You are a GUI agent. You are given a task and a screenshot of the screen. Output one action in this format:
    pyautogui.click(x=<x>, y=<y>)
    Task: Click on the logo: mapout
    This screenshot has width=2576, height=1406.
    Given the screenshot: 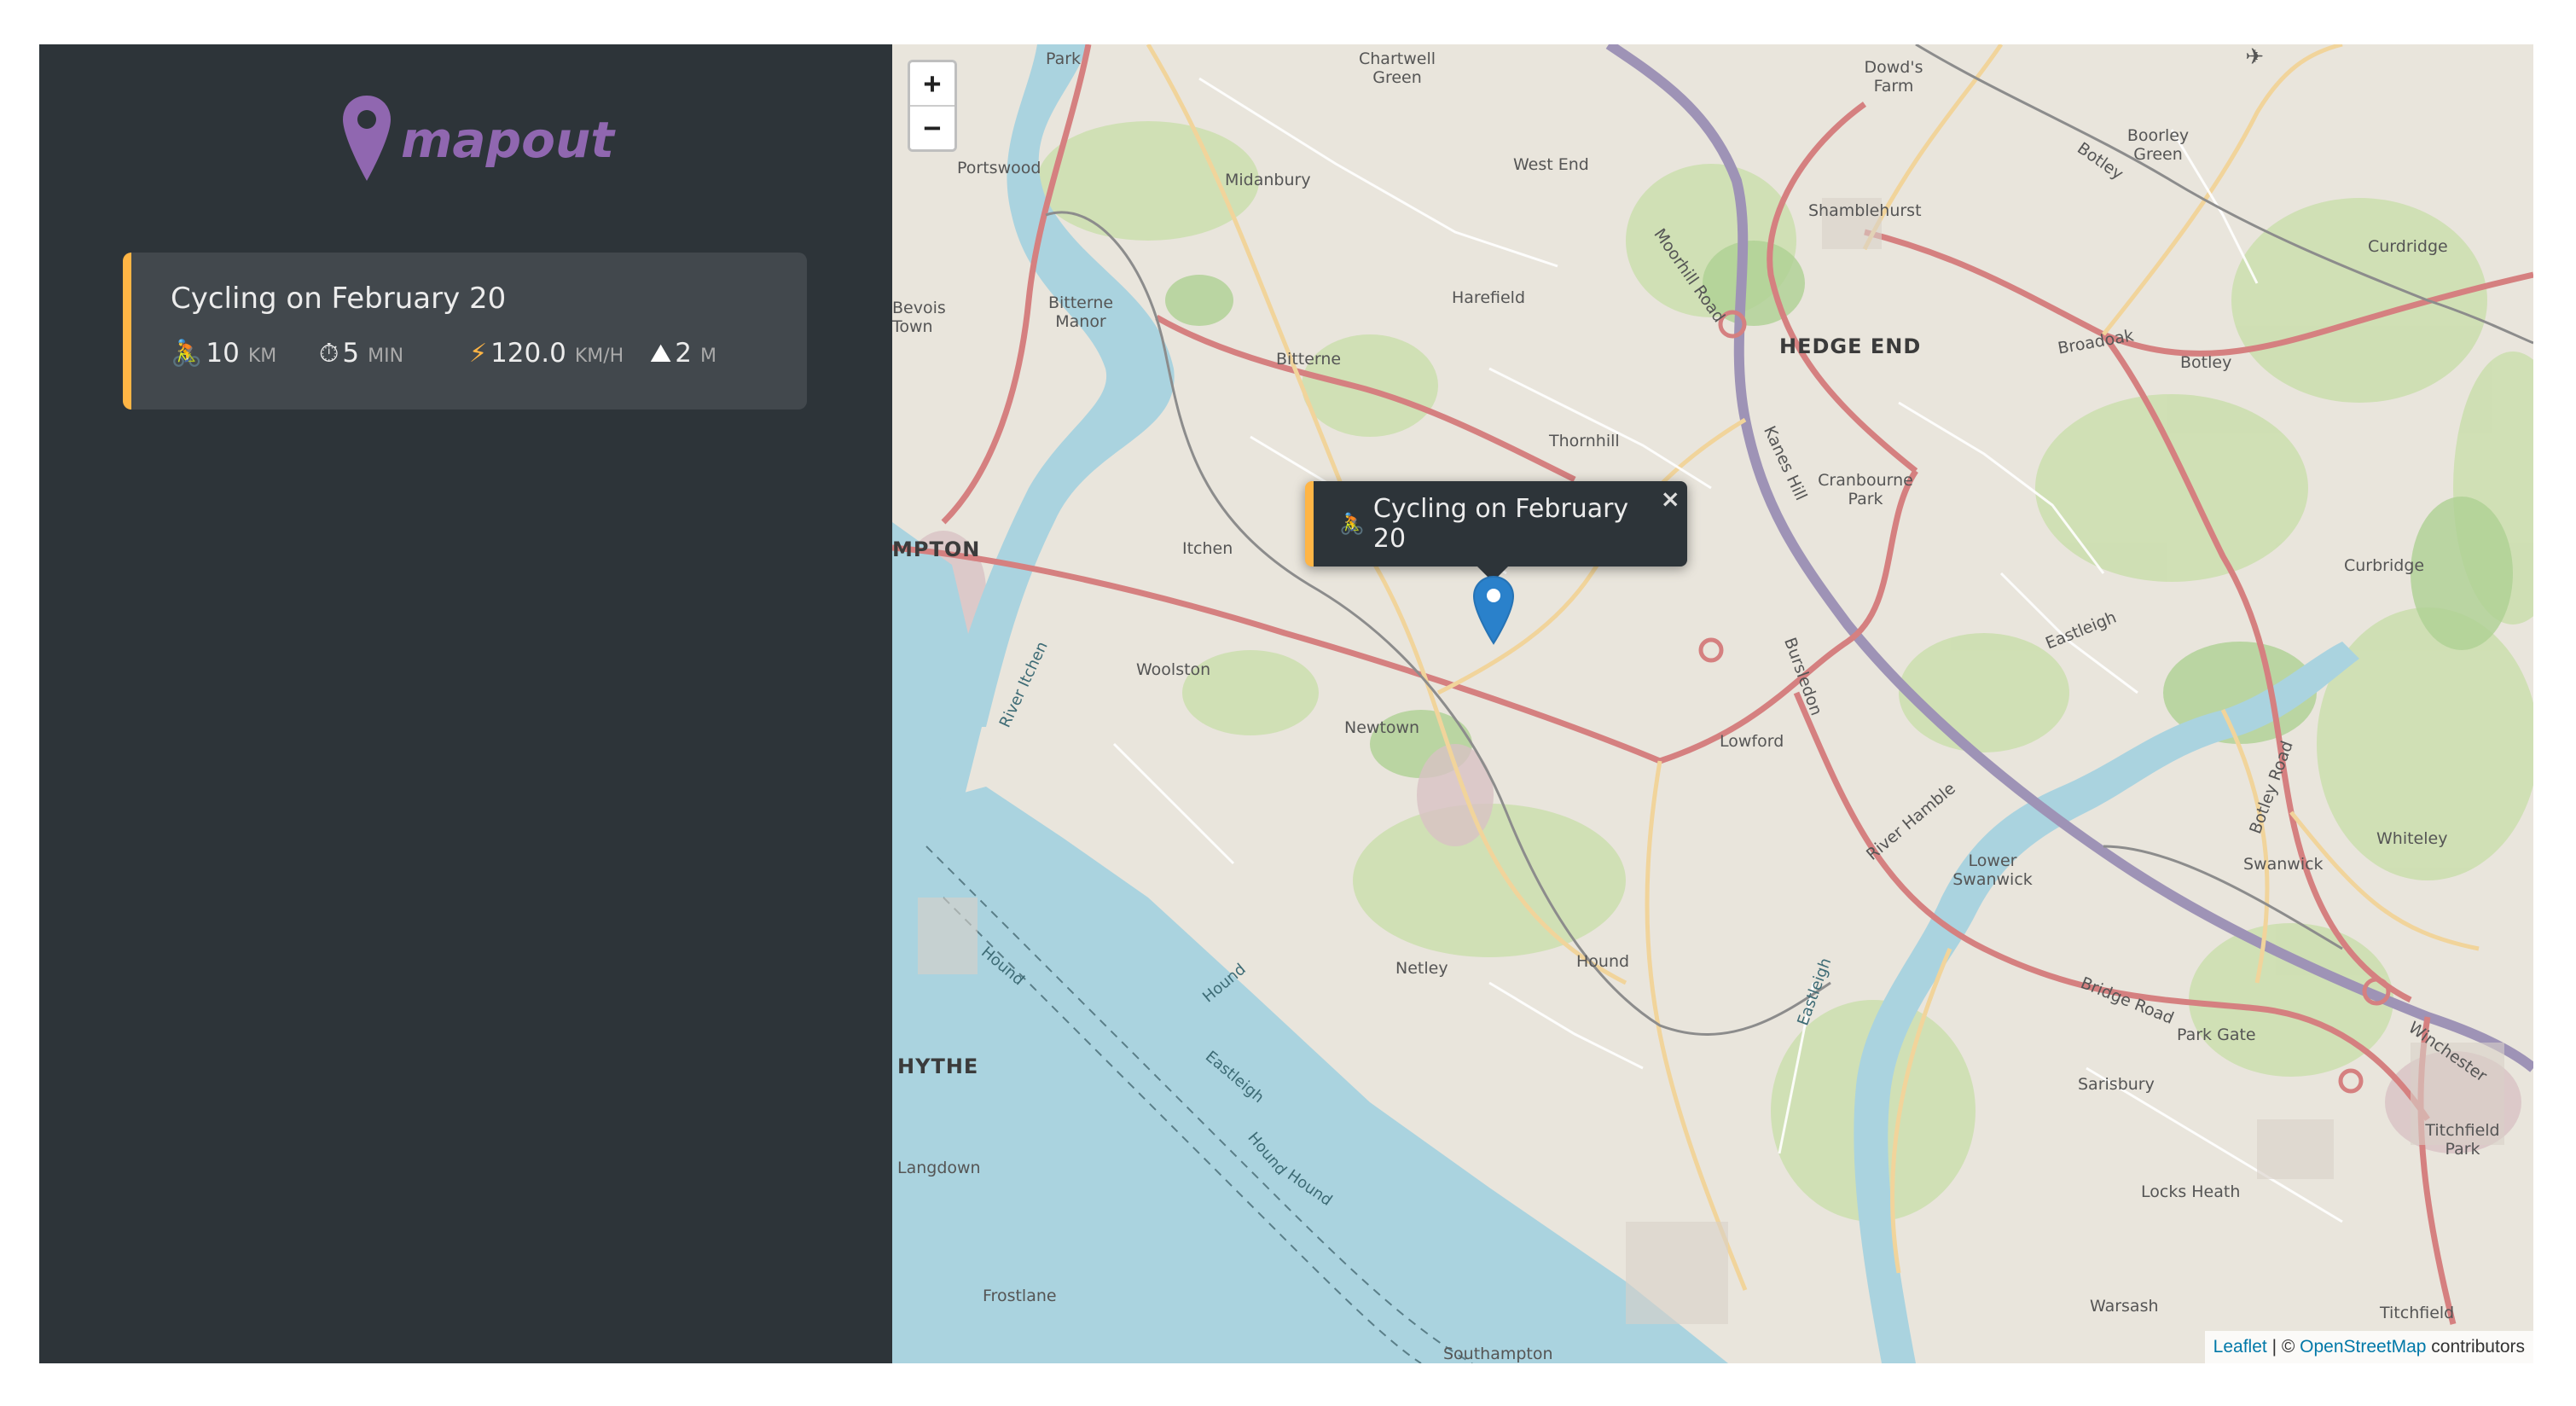 What is the action you would take?
    pyautogui.click(x=477, y=140)
    